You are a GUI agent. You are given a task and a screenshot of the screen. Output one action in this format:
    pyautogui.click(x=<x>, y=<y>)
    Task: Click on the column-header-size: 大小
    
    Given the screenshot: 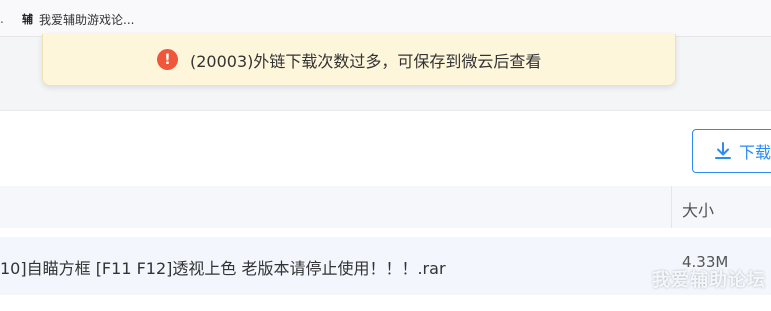 What is the action you would take?
    pyautogui.click(x=698, y=209)
    